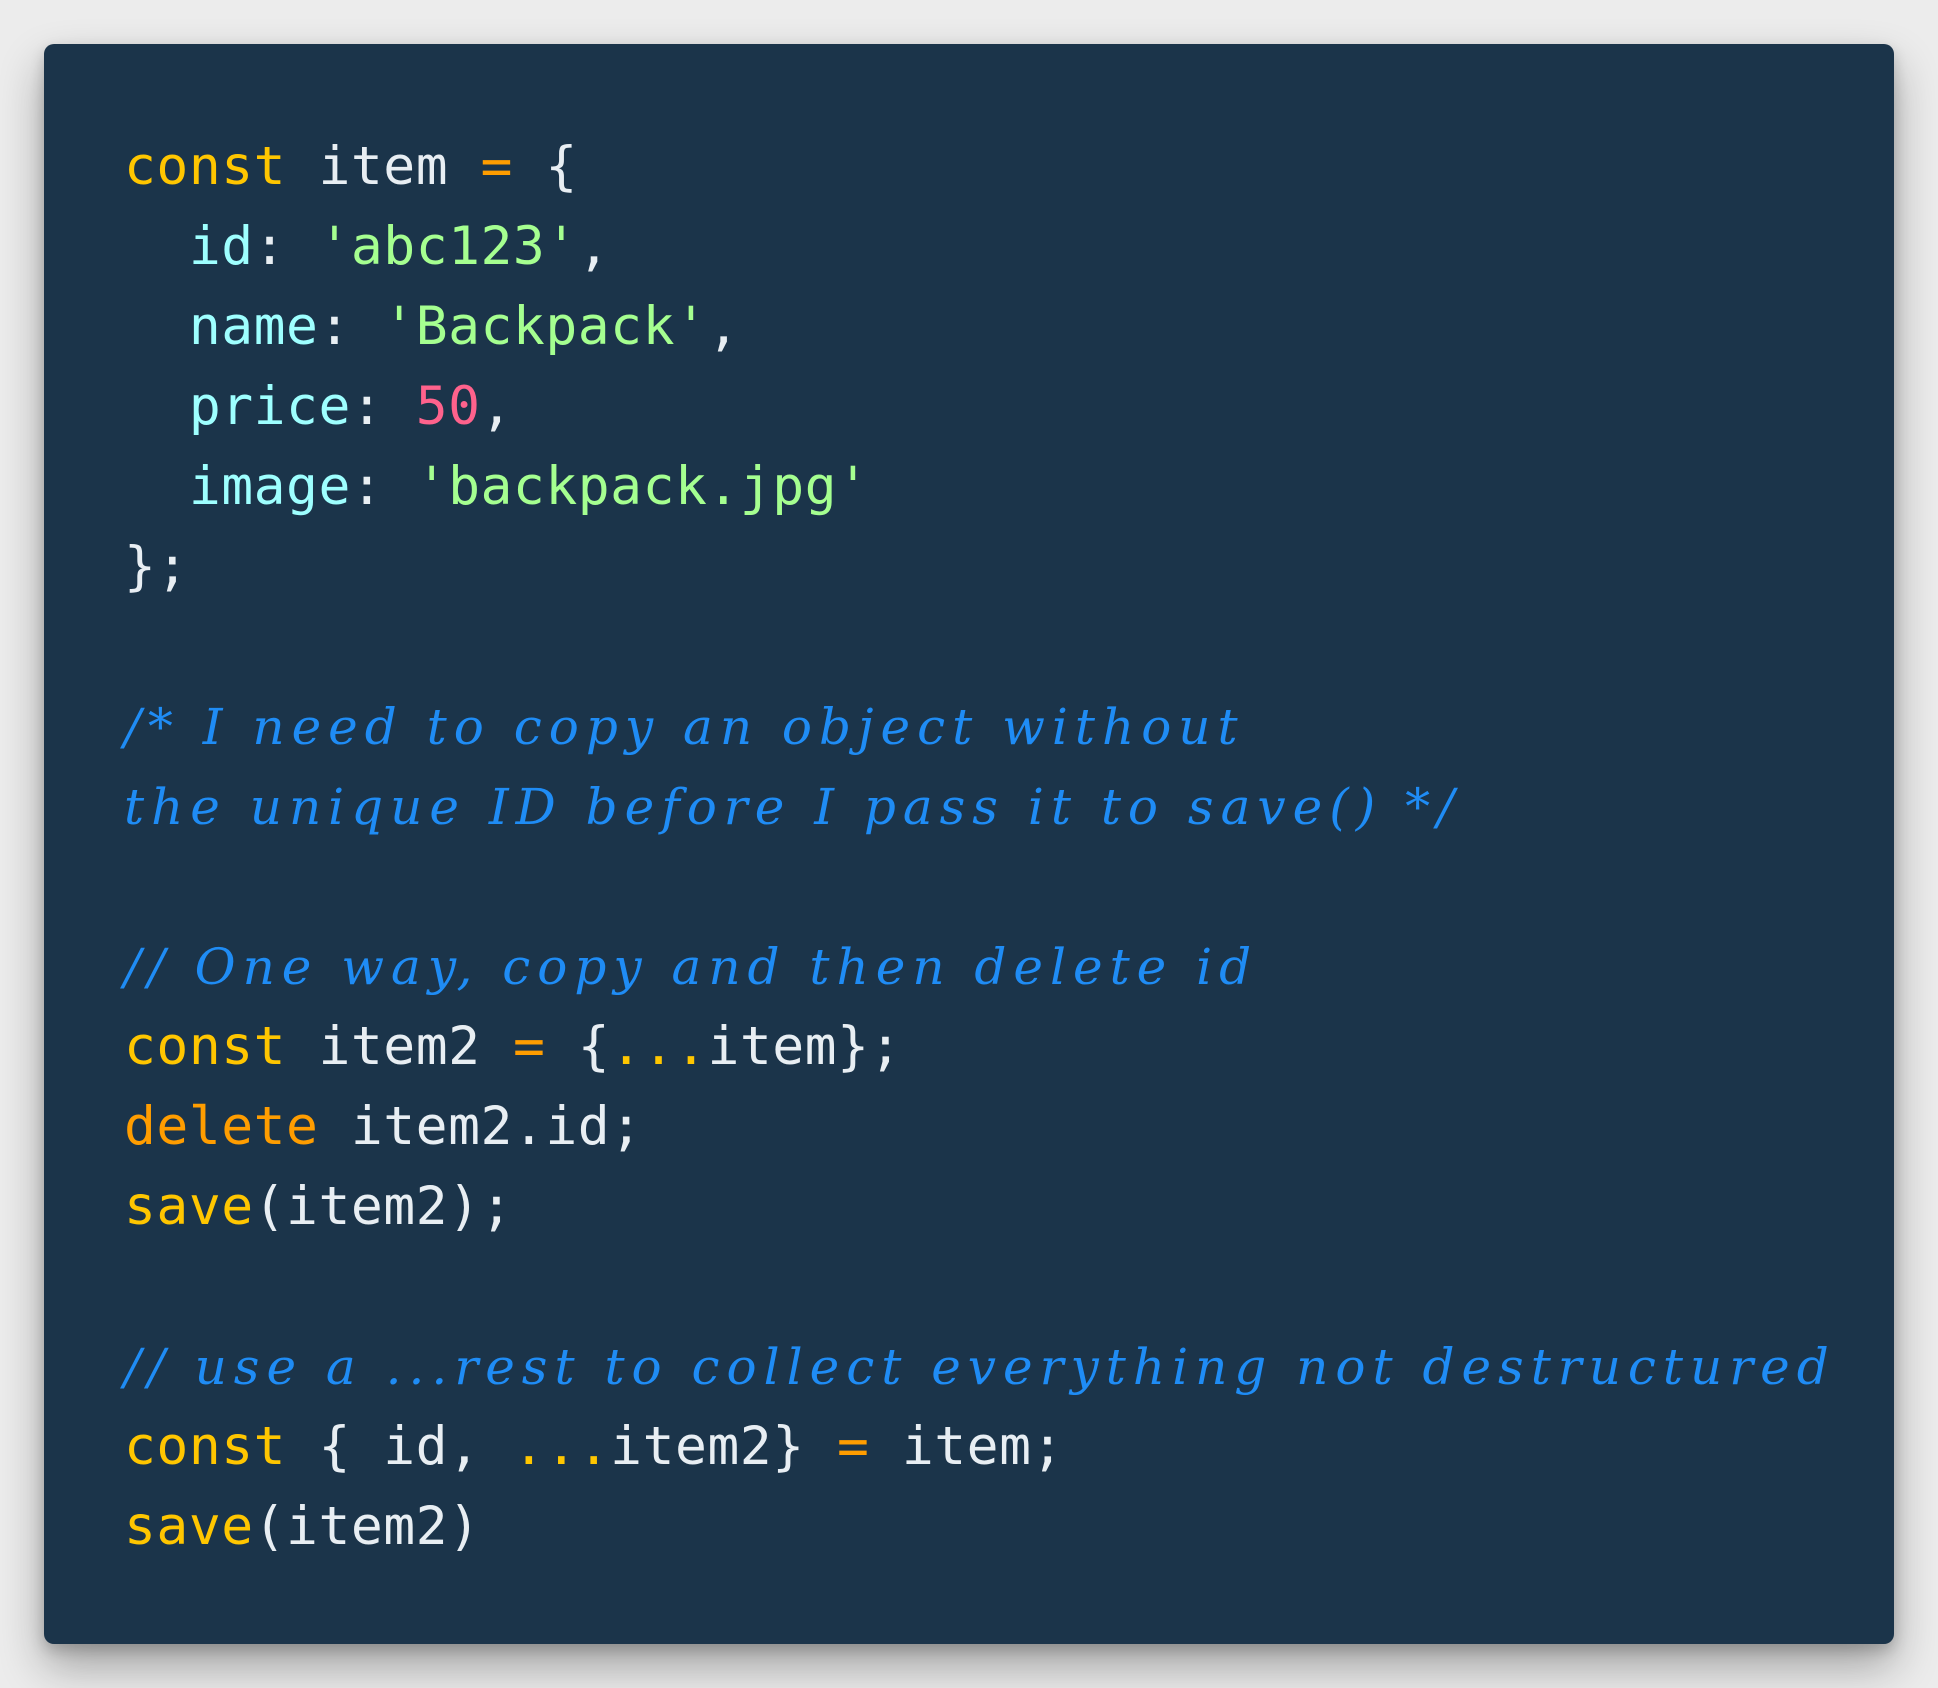  I want to click on line-comment: // One way, copy and then delete id, so click(691, 967).